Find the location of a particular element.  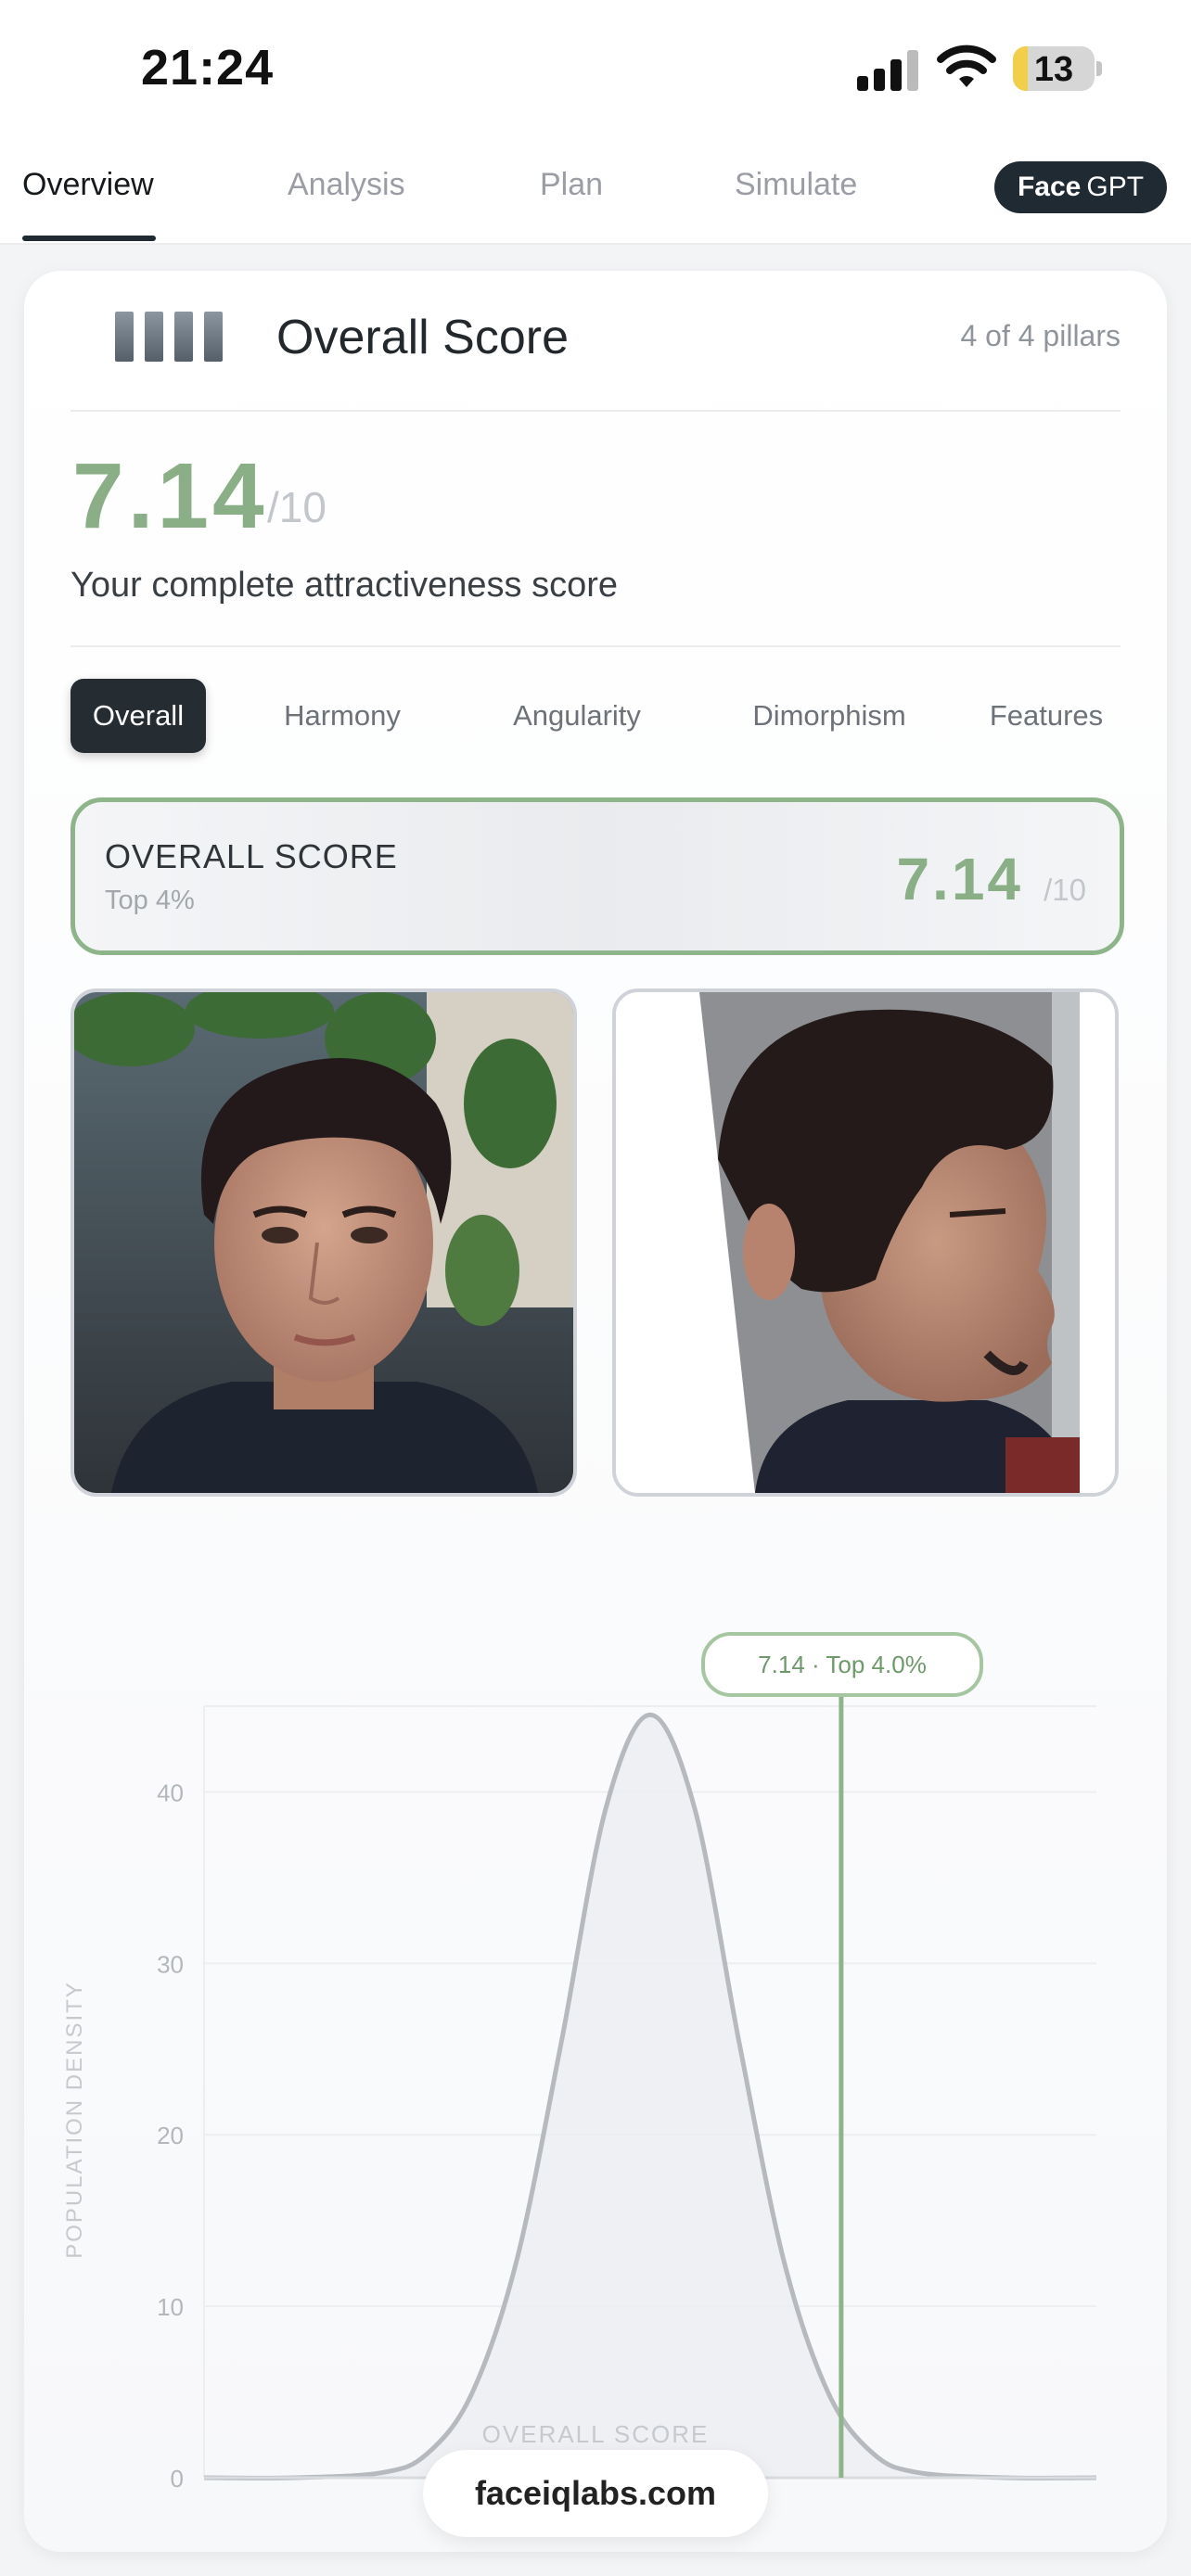

x-axis-title: OVERALL SCORE is located at coordinates (595, 2434).